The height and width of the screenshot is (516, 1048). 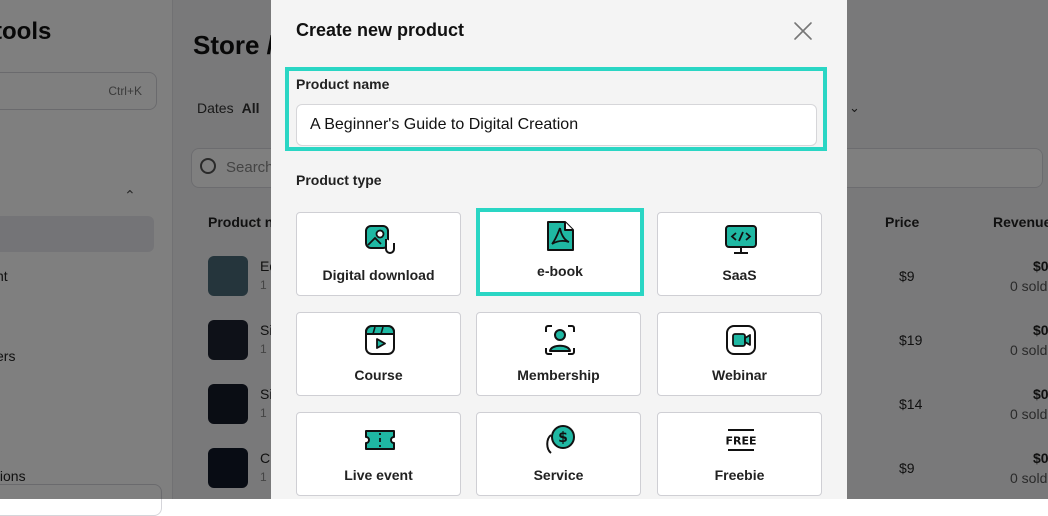 I want to click on video-course-icon, so click(x=380, y=340).